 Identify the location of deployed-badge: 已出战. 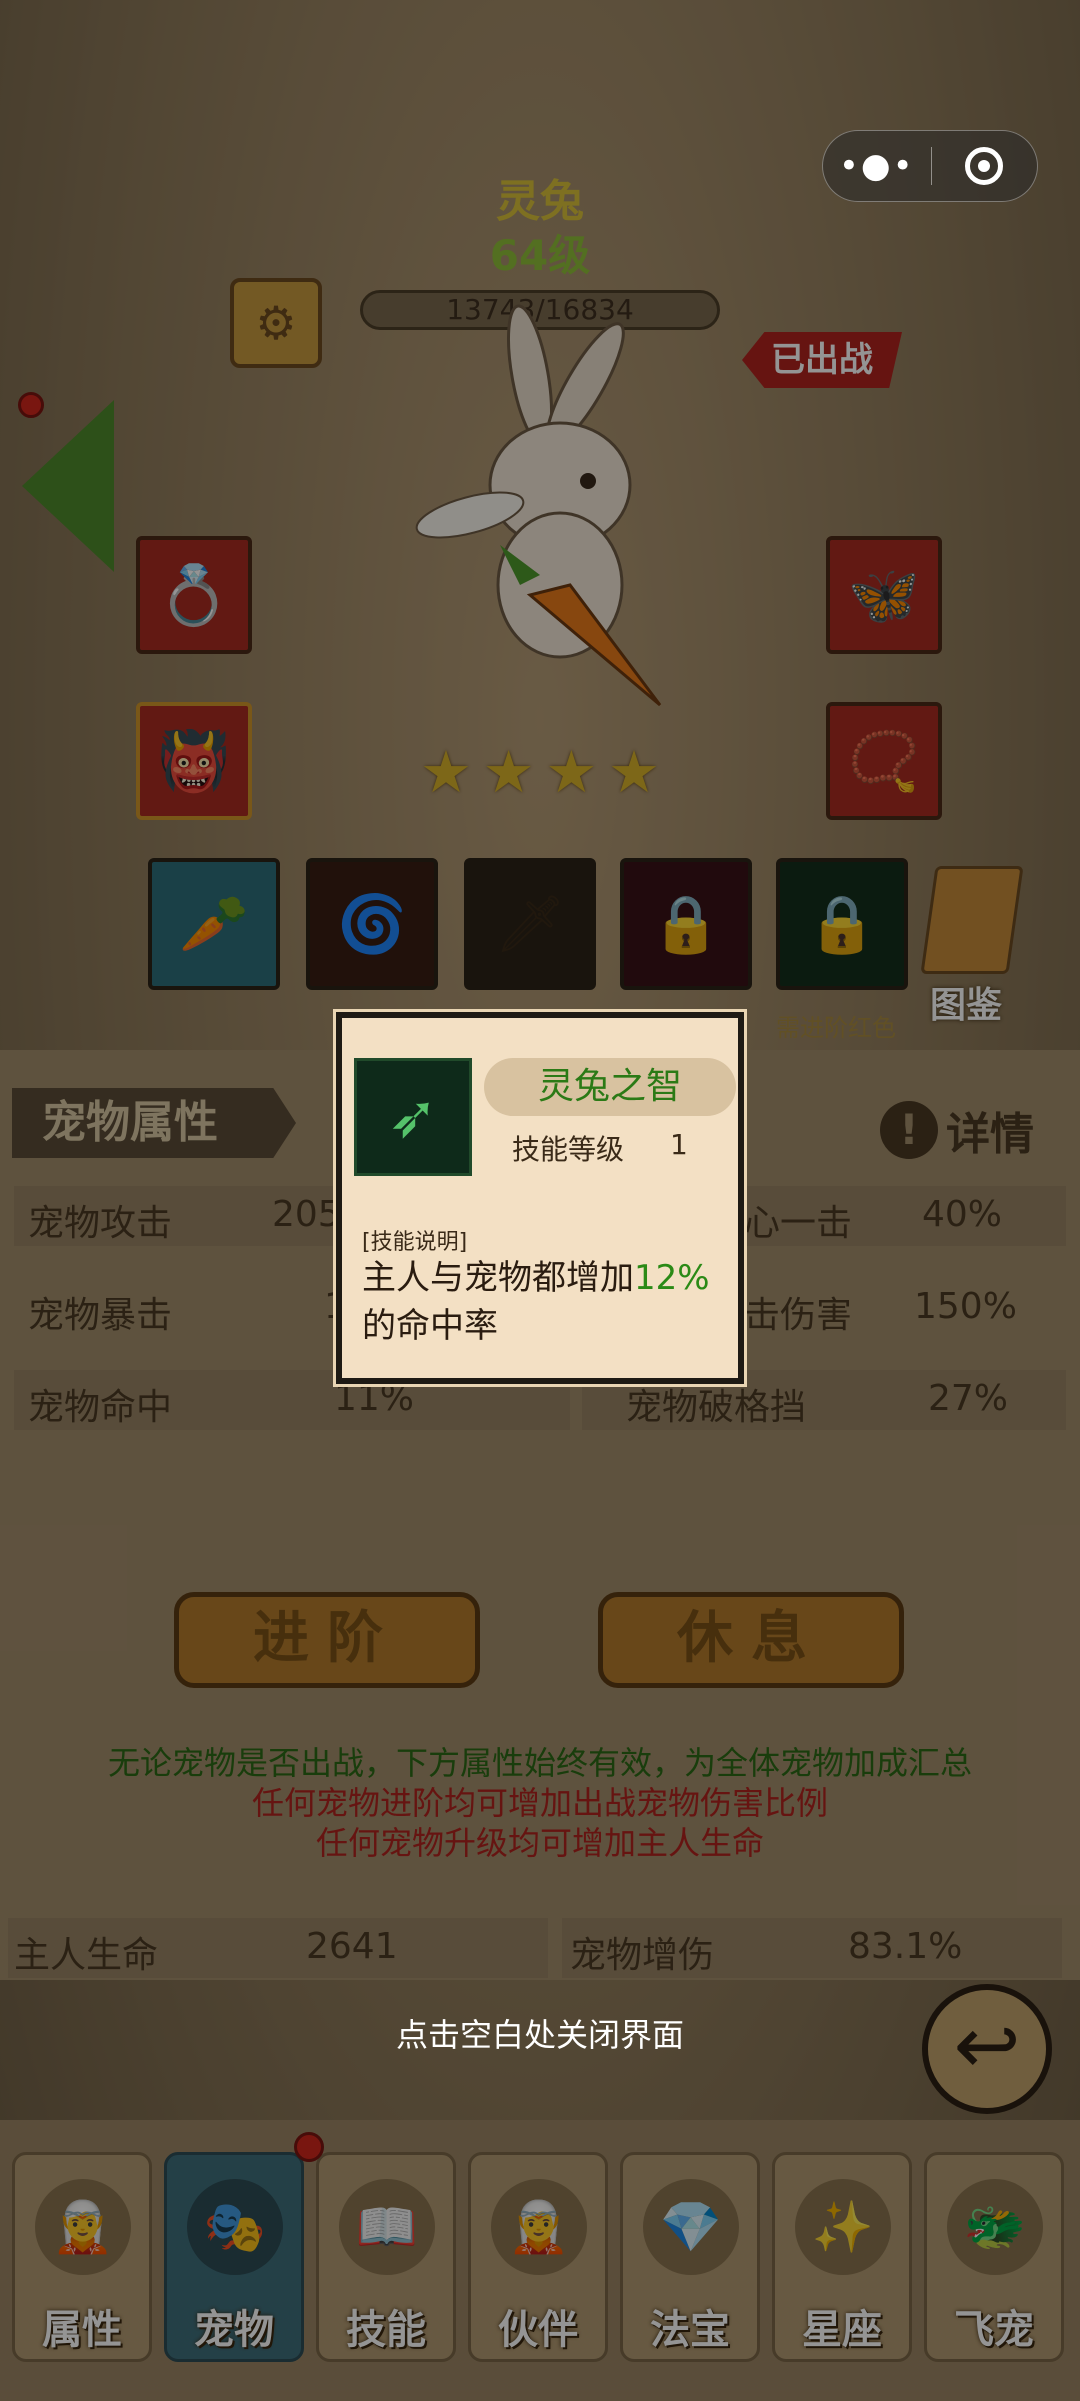
(822, 360).